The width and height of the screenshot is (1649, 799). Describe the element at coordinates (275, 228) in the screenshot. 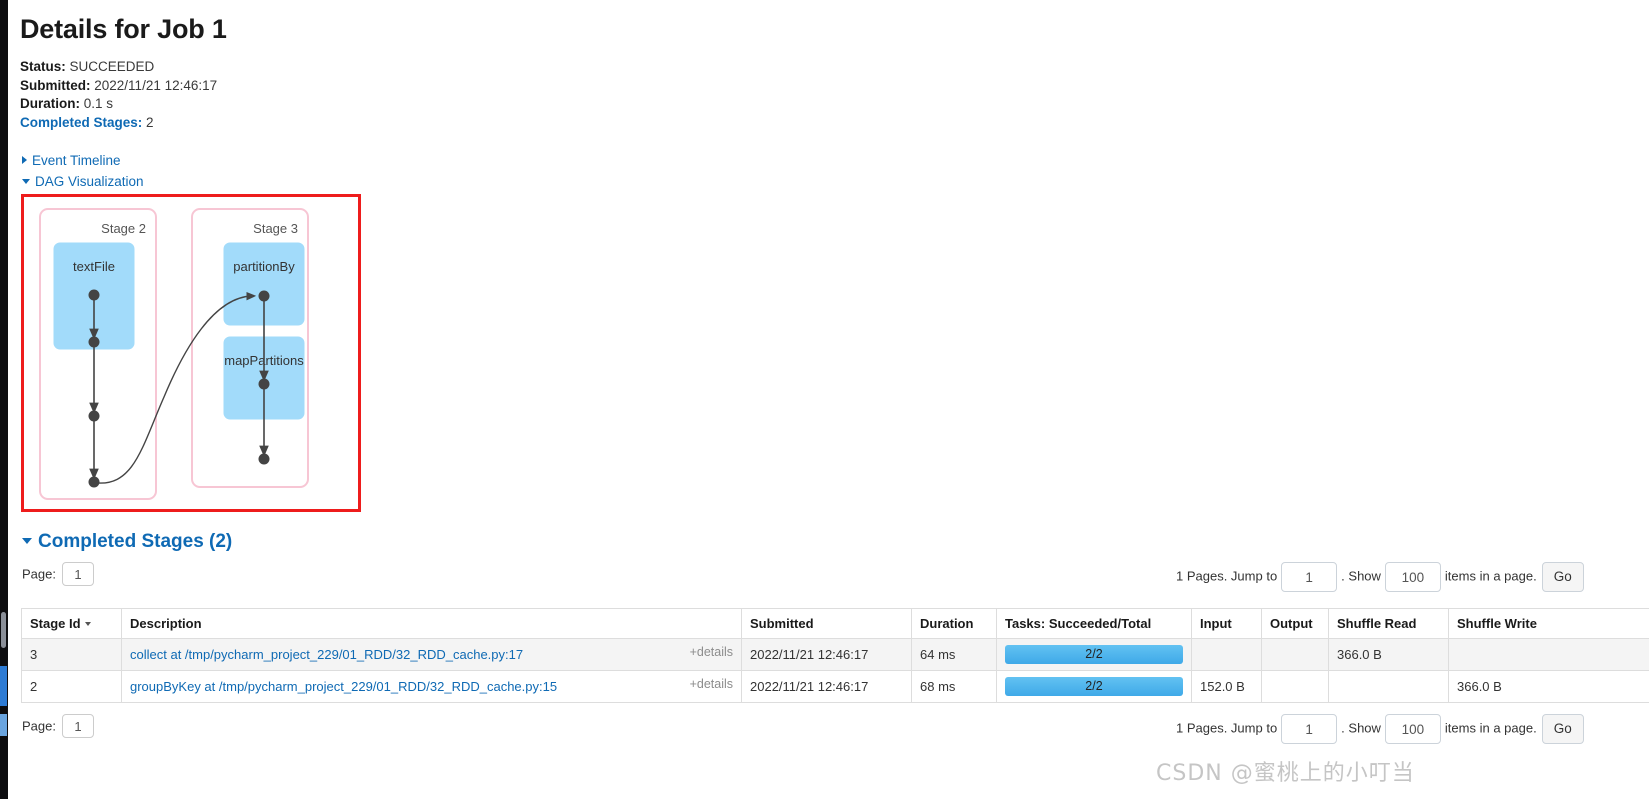

I see `dag-stage-3-label: Stage 3` at that location.